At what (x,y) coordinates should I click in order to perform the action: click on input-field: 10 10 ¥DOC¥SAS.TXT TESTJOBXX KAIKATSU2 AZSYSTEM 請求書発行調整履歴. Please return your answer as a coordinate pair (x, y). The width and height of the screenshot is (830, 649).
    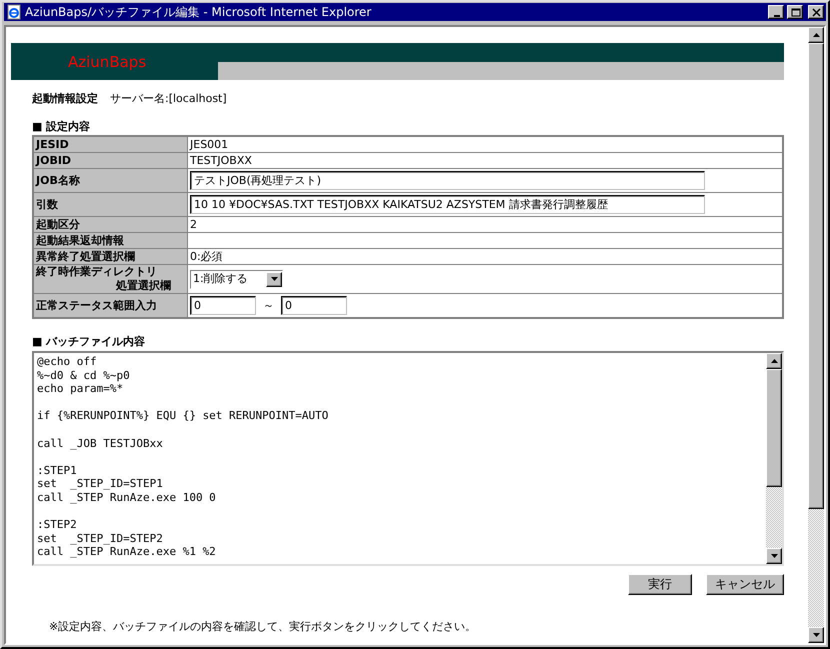
    Looking at the image, I should click on (447, 204).